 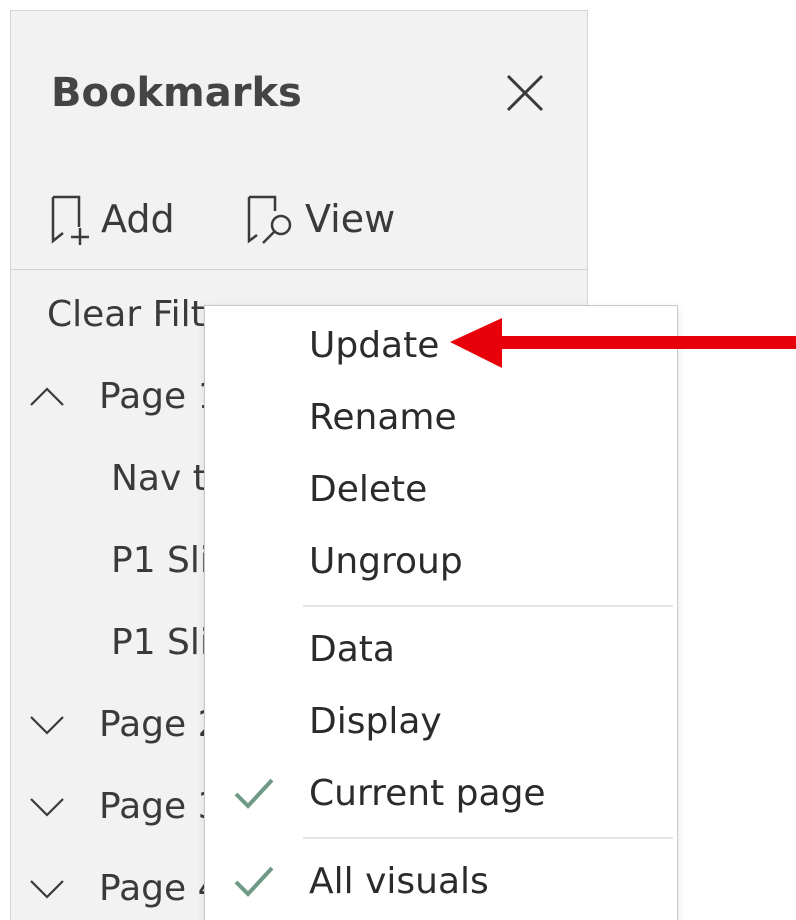 I want to click on menu-item-label: Current page, so click(x=427, y=793).